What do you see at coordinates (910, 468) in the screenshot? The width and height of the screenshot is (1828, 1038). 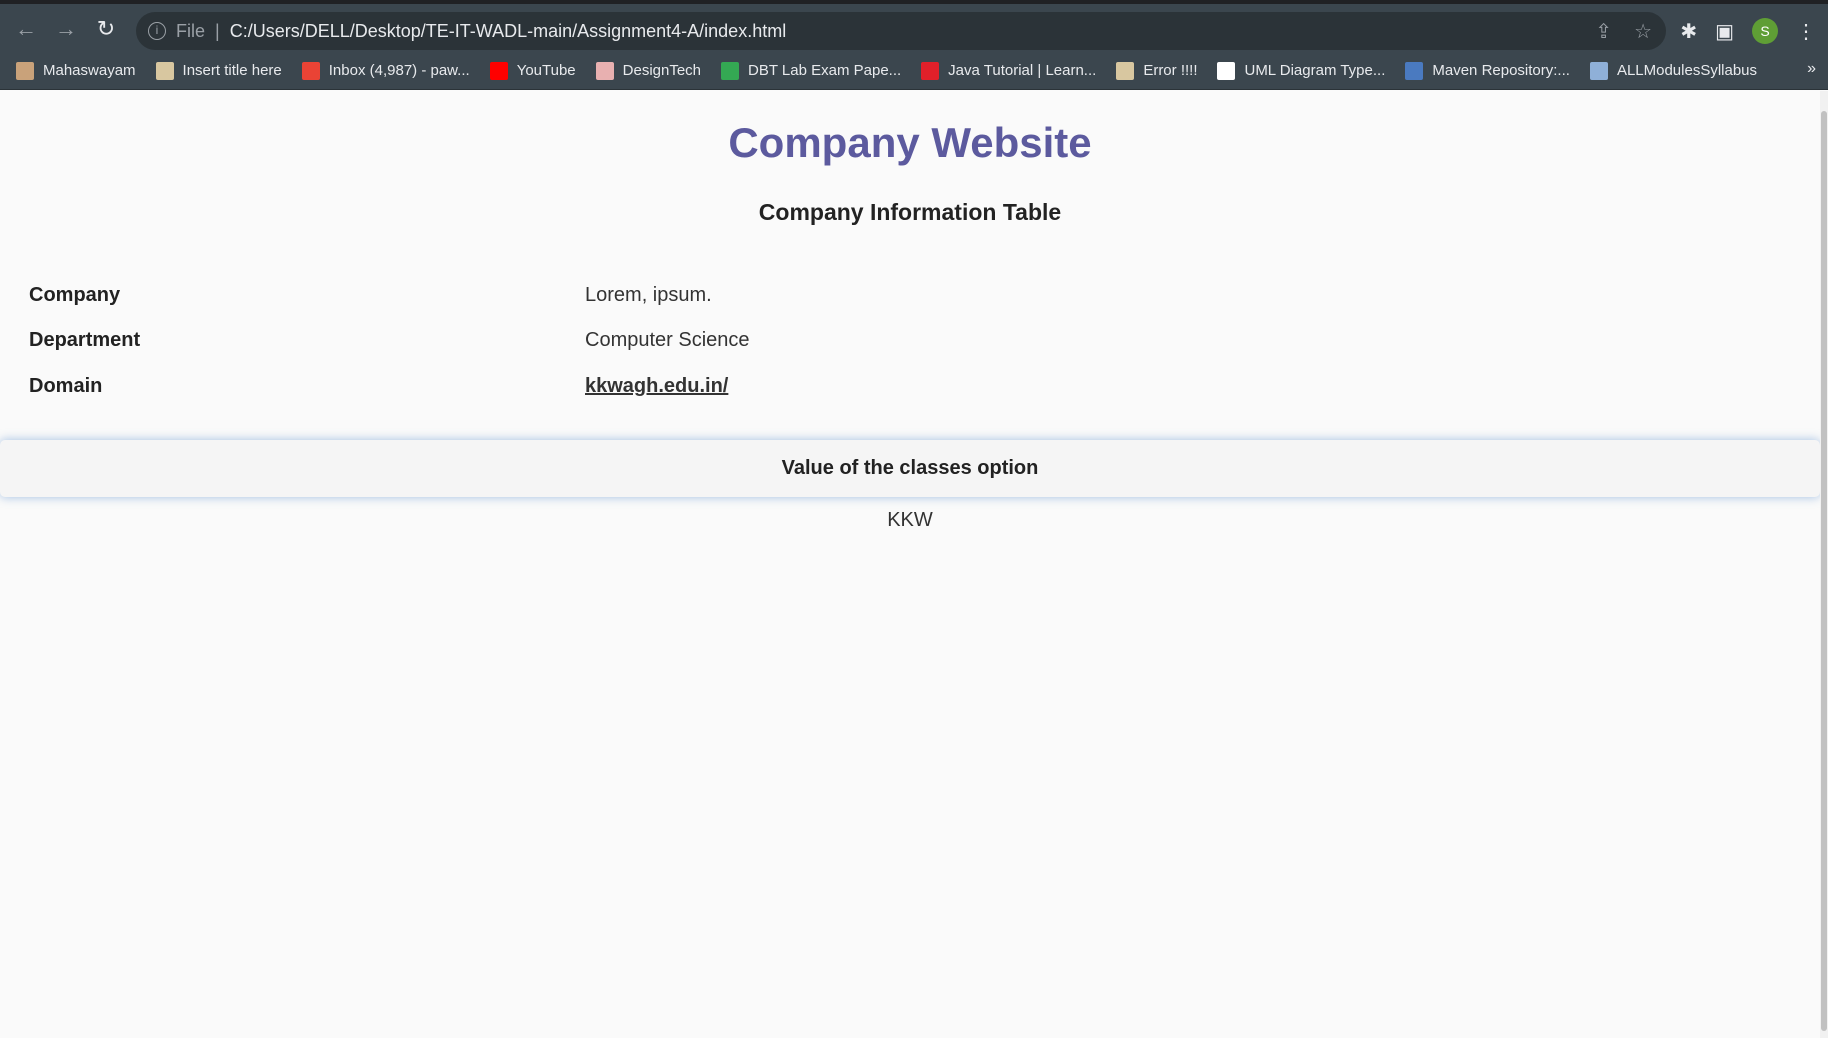 I see `classes-panel-header: Value of the classes option` at bounding box center [910, 468].